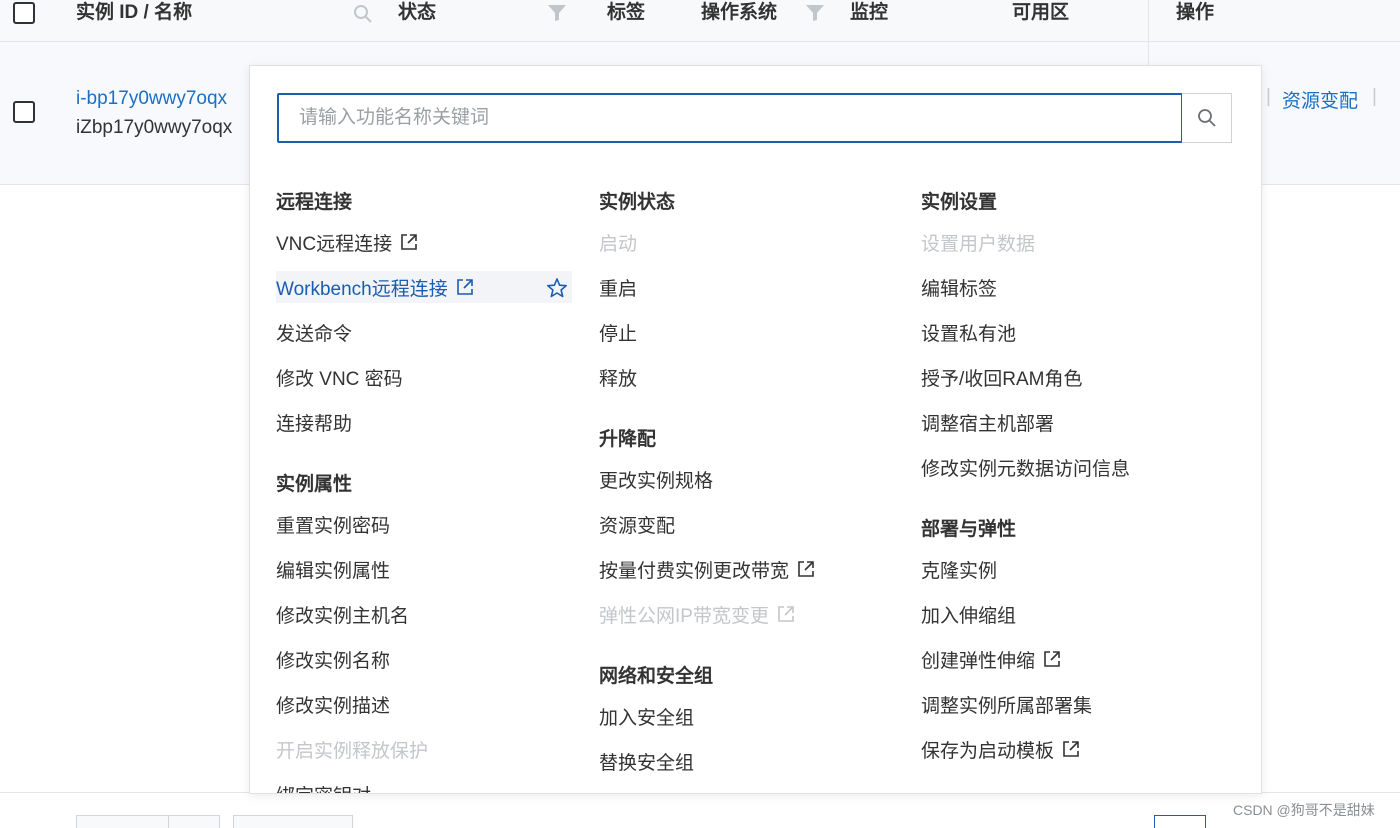 This screenshot has width=1400, height=828. I want to click on menu-item-change-bandwidth: 按量付费实例更改带宽, so click(707, 569).